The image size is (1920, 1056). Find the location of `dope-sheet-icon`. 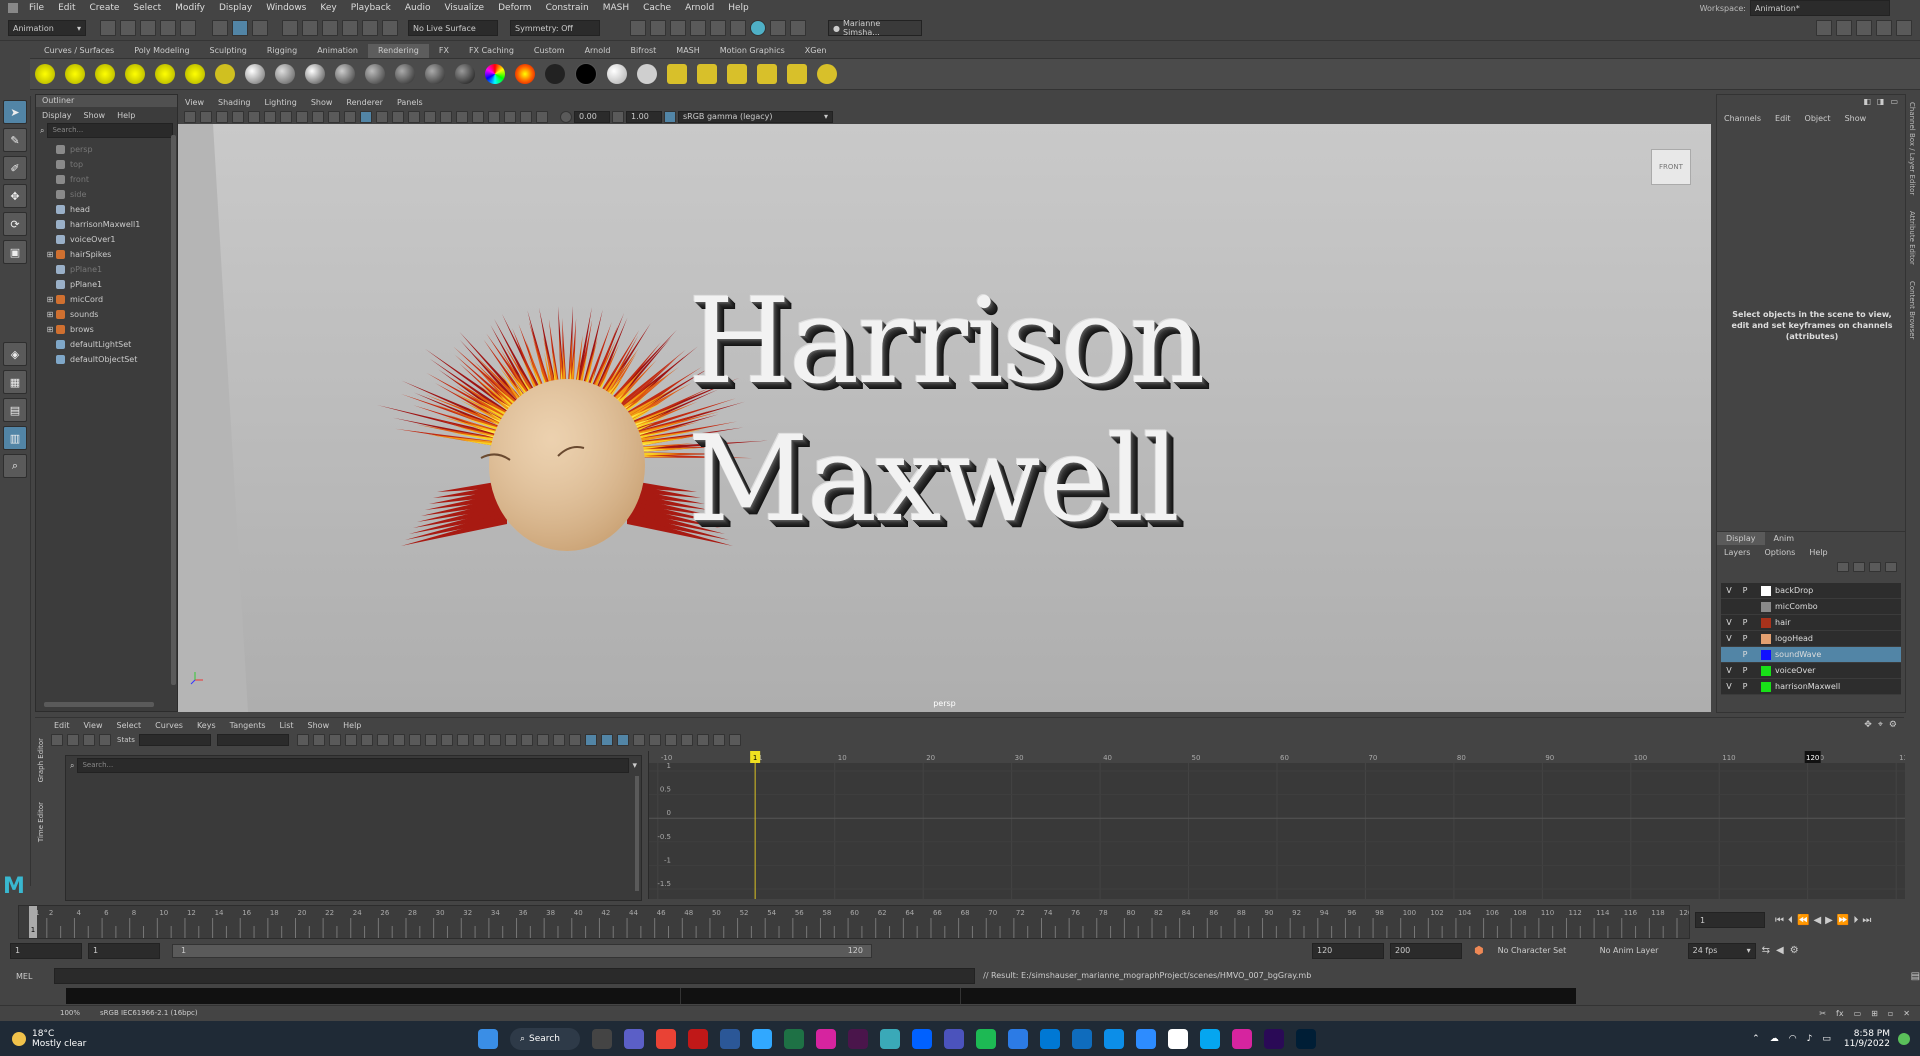

dope-sheet-icon is located at coordinates (670, 740).